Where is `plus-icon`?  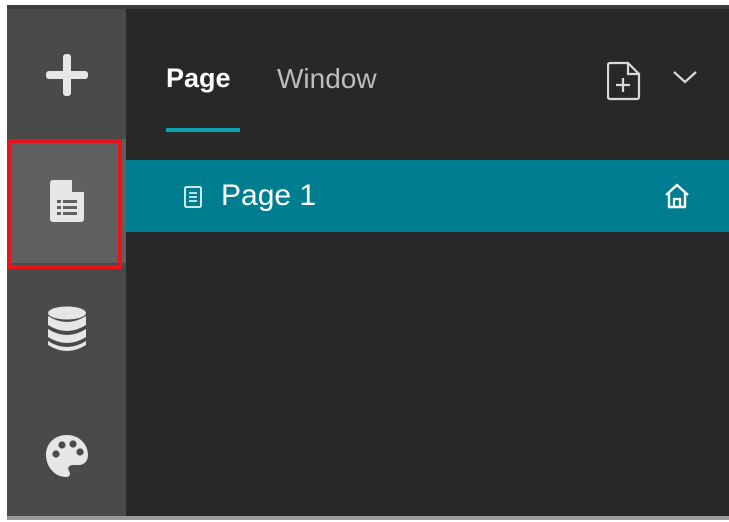 plus-icon is located at coordinates (66, 75).